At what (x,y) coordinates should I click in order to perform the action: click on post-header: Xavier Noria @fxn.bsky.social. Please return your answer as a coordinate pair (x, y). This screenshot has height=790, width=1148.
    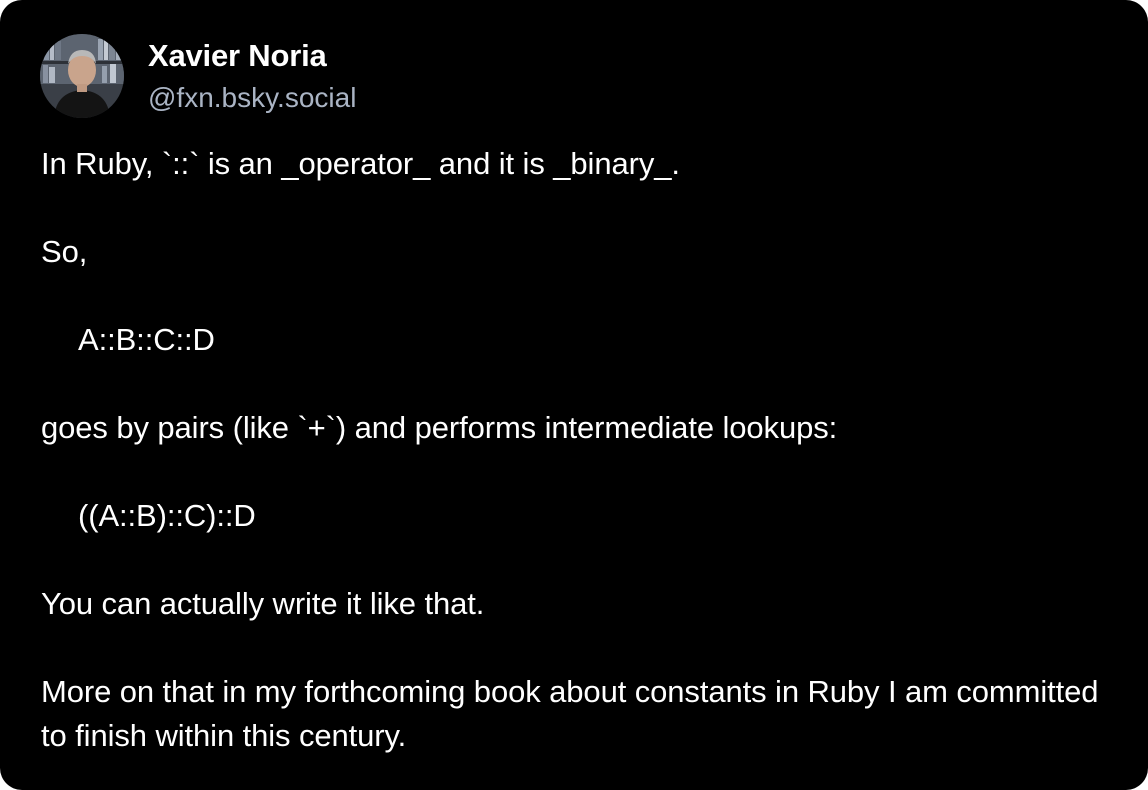
    Looking at the image, I should click on (198, 76).